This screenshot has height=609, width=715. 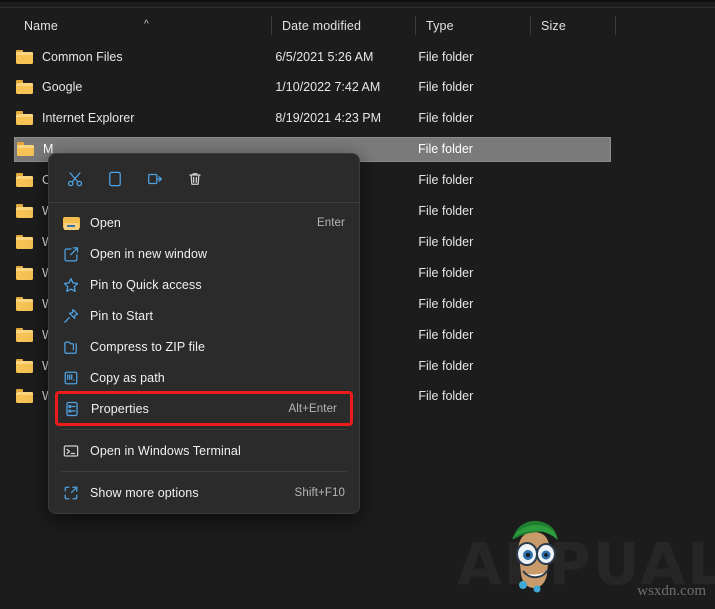 What do you see at coordinates (71, 223) in the screenshot?
I see `open-folder-icon` at bounding box center [71, 223].